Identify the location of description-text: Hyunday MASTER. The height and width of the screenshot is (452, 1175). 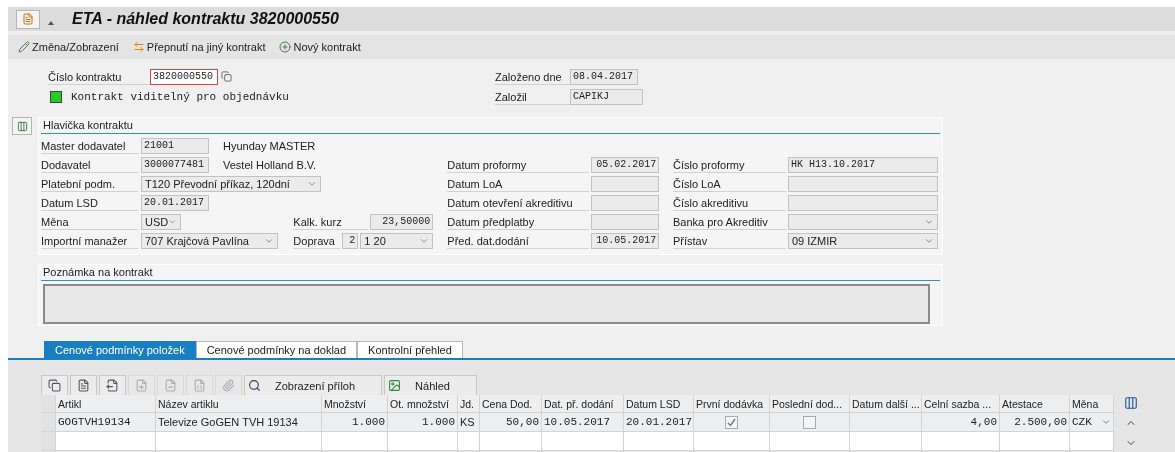
(269, 145).